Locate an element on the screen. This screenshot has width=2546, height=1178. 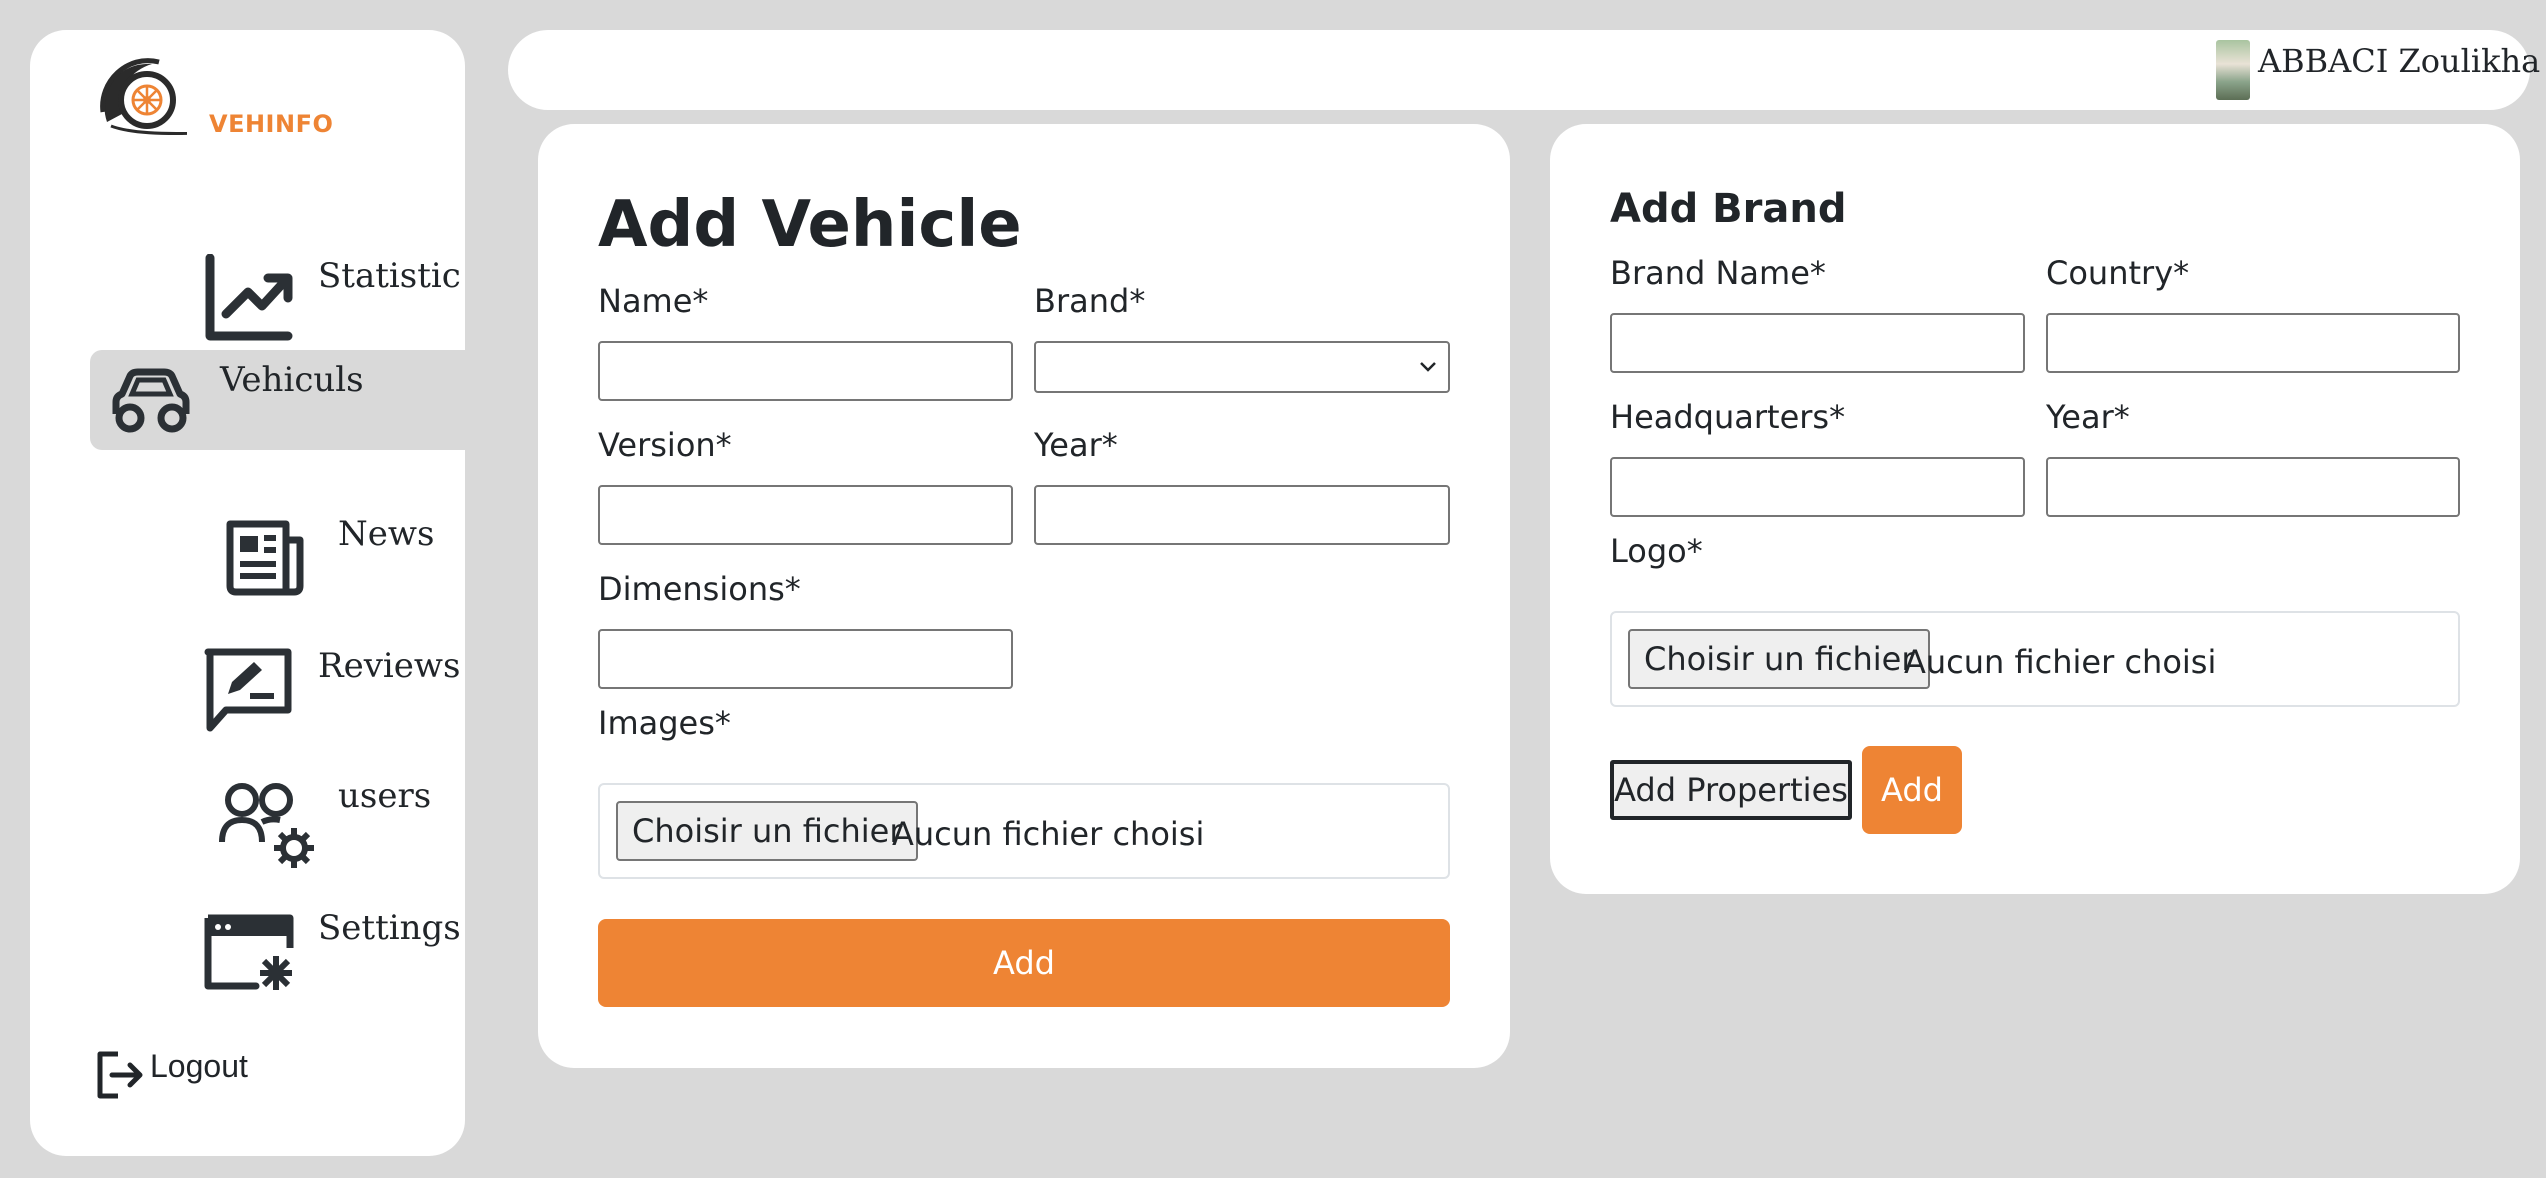
user-name: ABBACI Zoulikha is located at coordinates (2399, 61).